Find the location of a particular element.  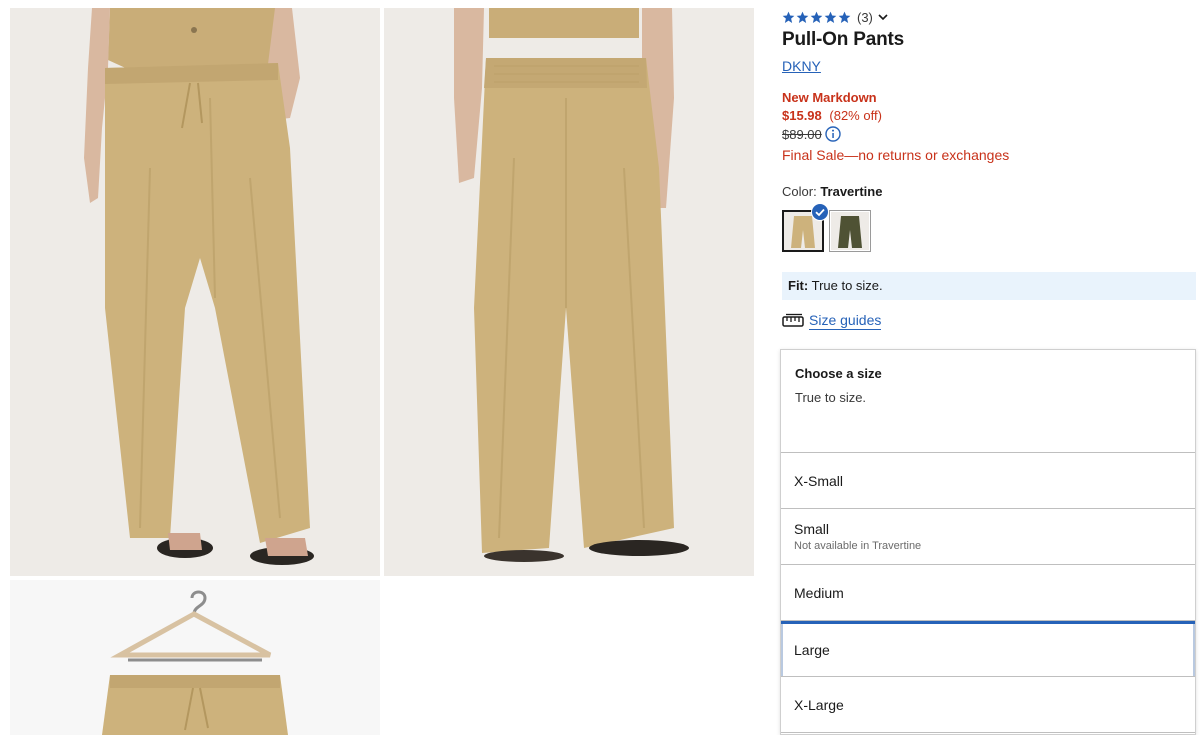

size-option-small: Small Not available in Travertine is located at coordinates (988, 537).